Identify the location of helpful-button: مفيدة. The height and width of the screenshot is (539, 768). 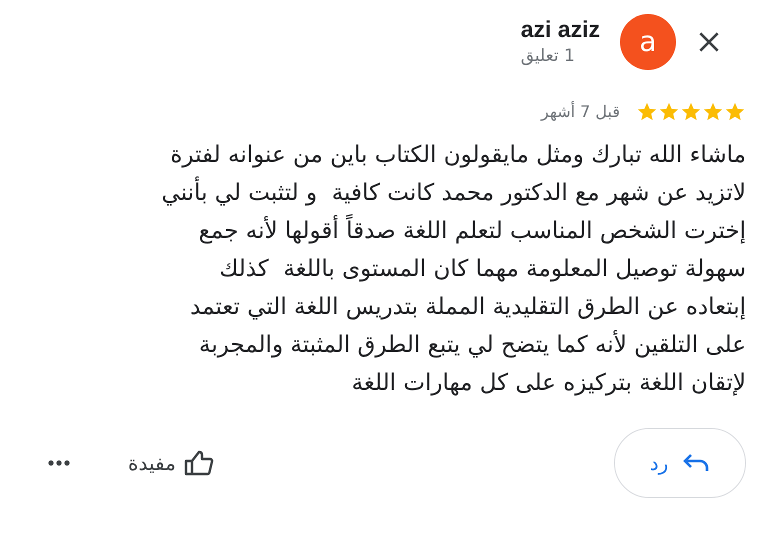
(171, 463).